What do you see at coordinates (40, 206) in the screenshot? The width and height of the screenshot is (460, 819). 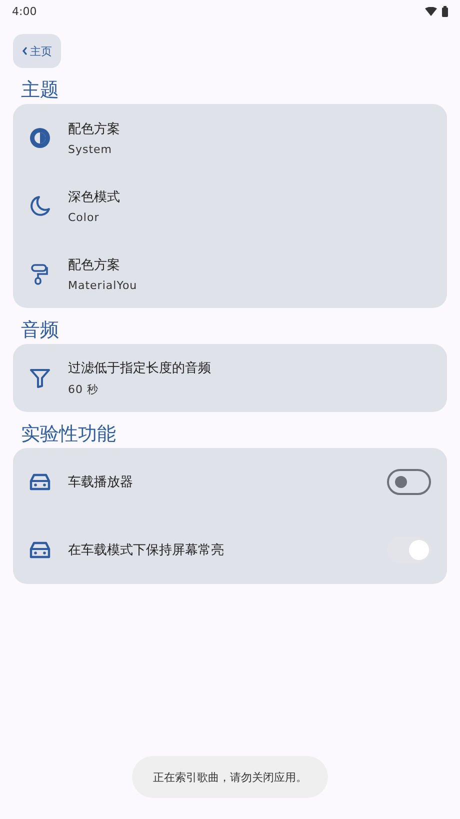 I see `moon-icon` at bounding box center [40, 206].